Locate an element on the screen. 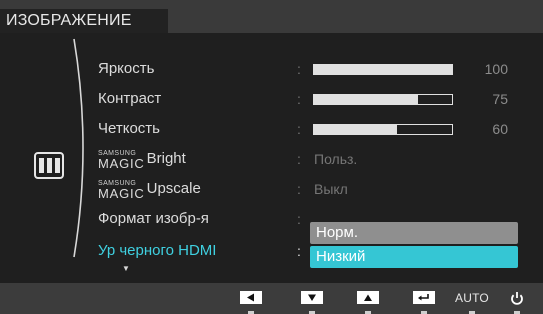  sharpness-label: Четкость is located at coordinates (129, 128).